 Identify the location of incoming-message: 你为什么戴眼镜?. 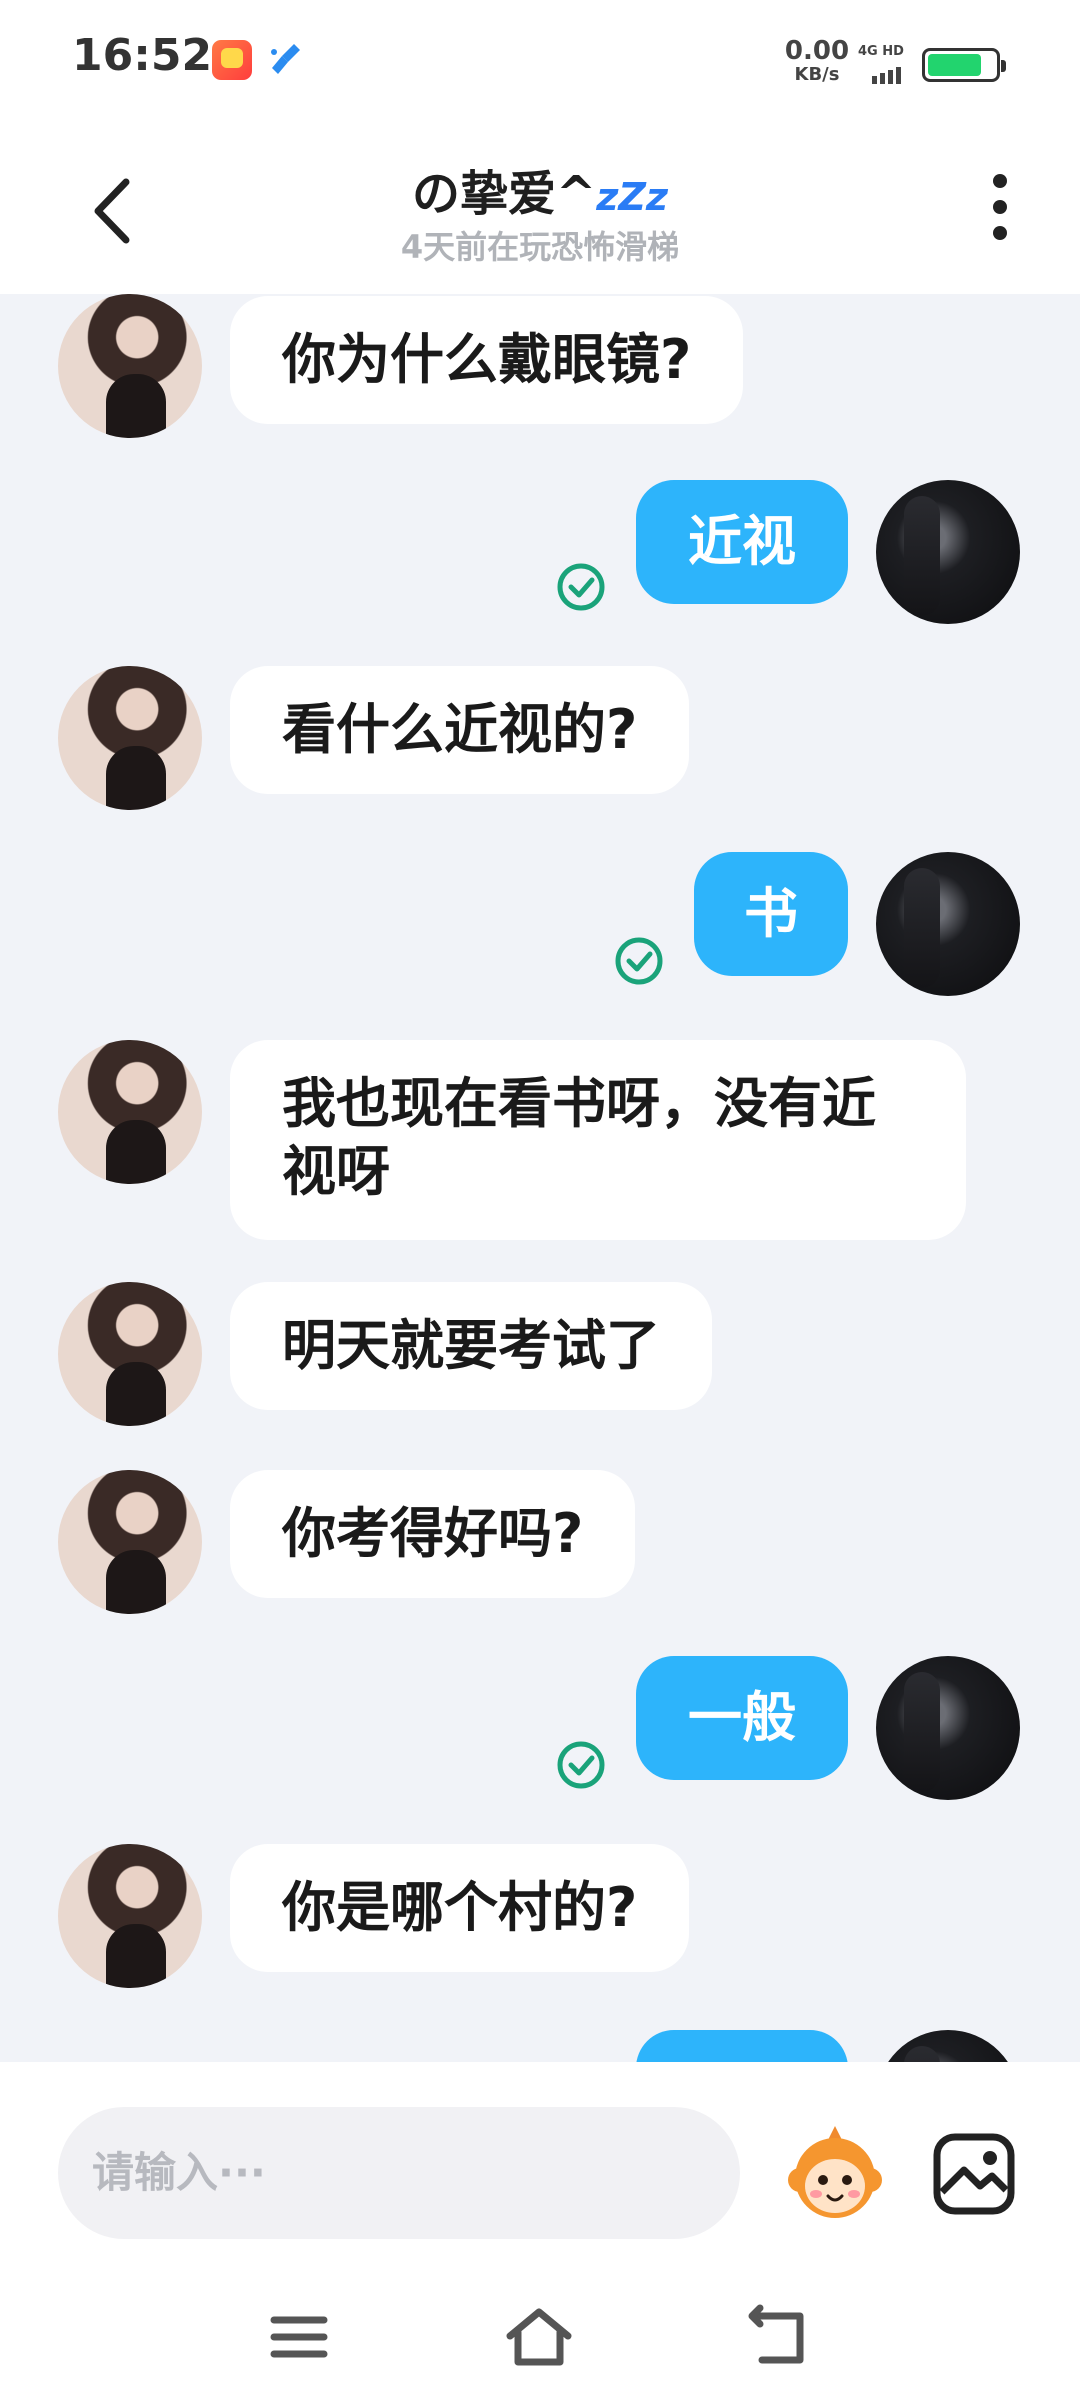
(487, 360).